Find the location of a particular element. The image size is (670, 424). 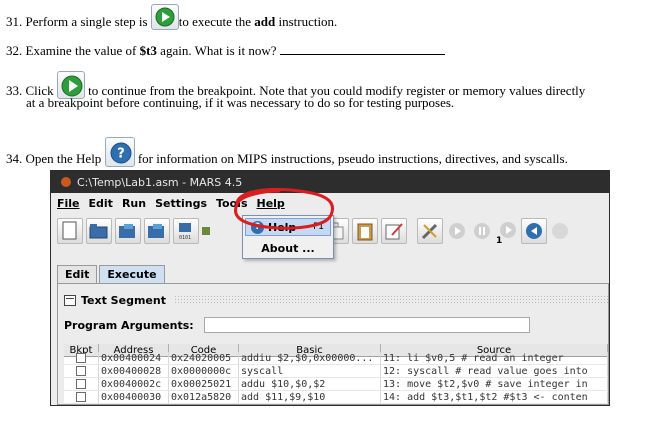

new-file-button is located at coordinates (70, 231).